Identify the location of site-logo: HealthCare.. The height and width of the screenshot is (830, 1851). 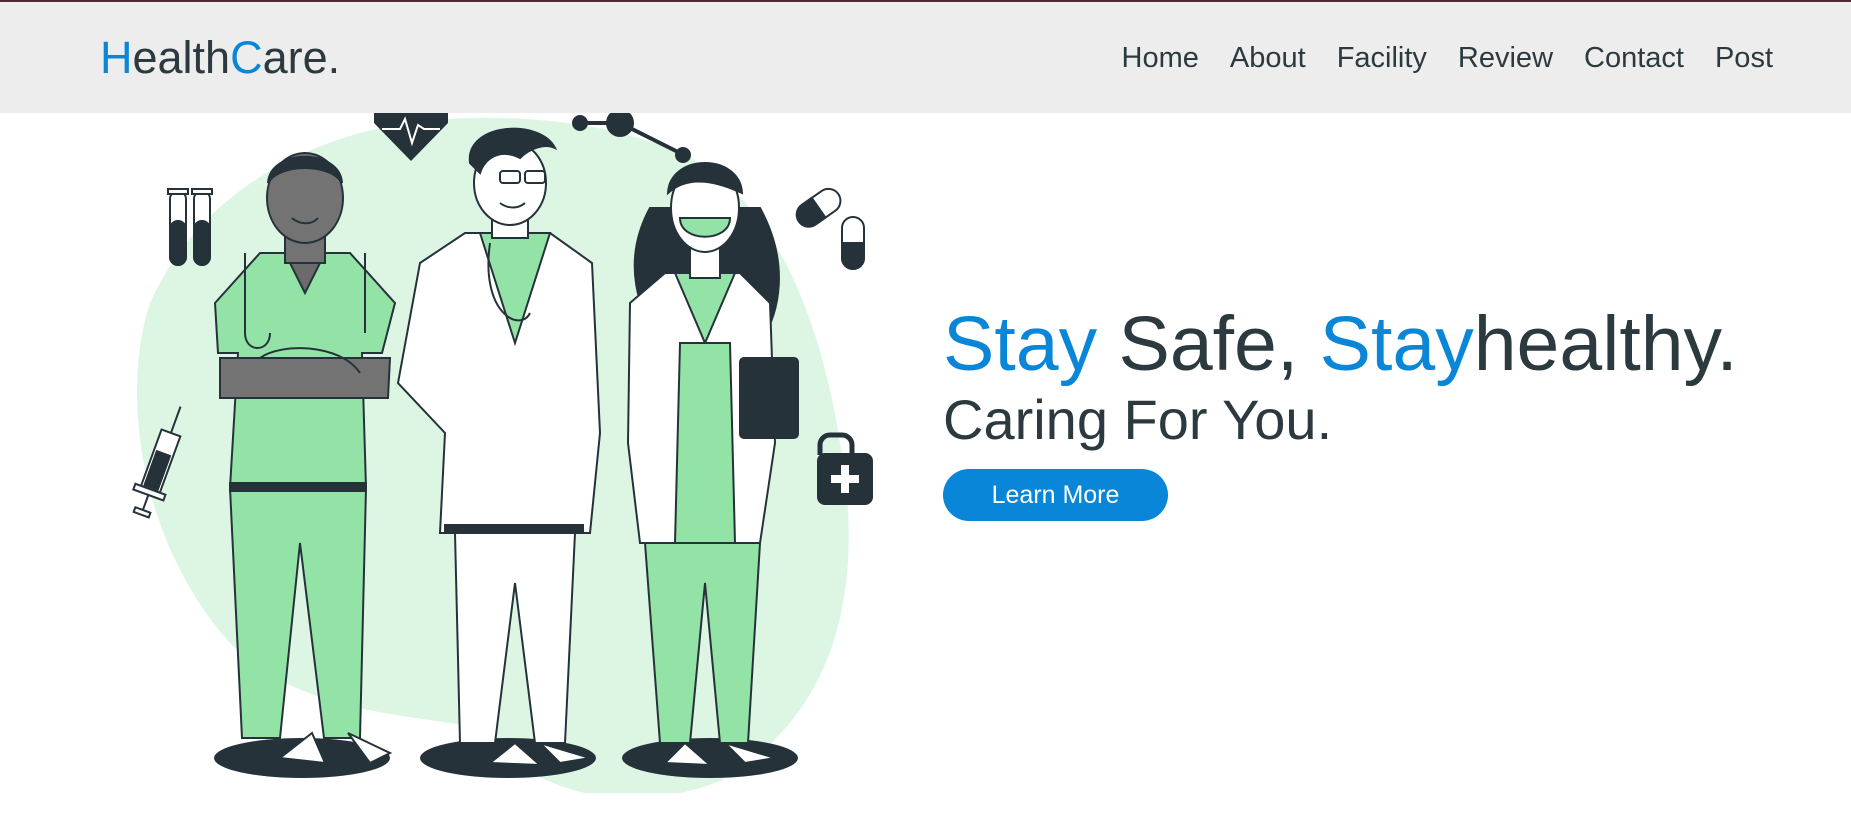
(220, 58).